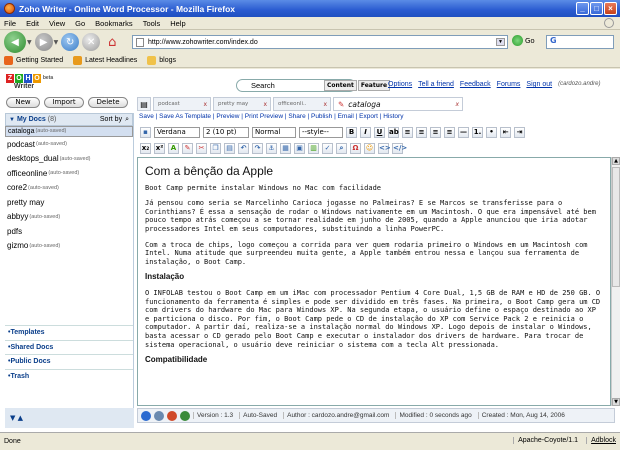  What do you see at coordinates (146, 415) in the screenshot?
I see `info-icon` at bounding box center [146, 415].